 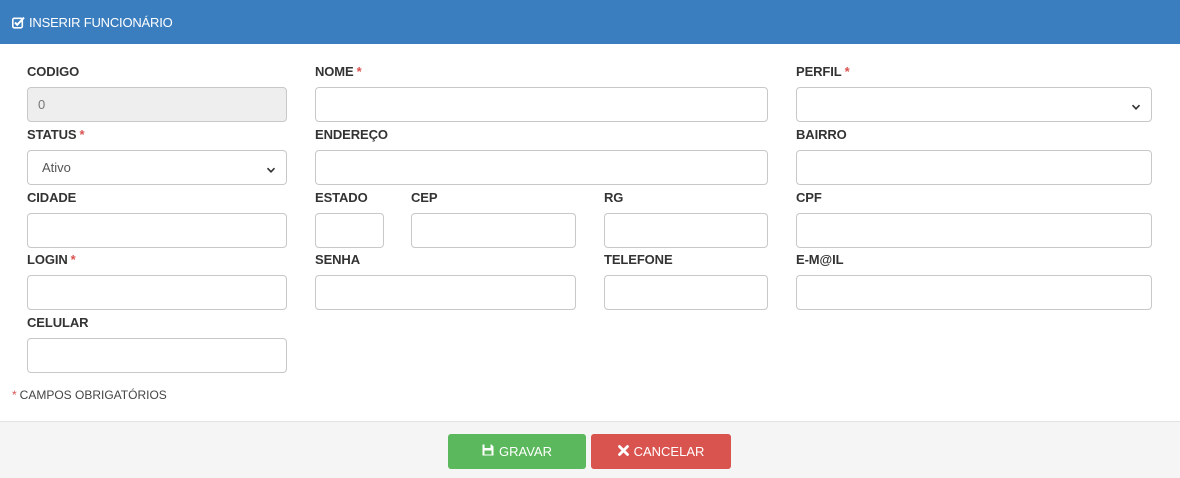 What do you see at coordinates (89, 395) in the screenshot?
I see `required-fields-note: * CAMPOS OBRIGATÓRIOS` at bounding box center [89, 395].